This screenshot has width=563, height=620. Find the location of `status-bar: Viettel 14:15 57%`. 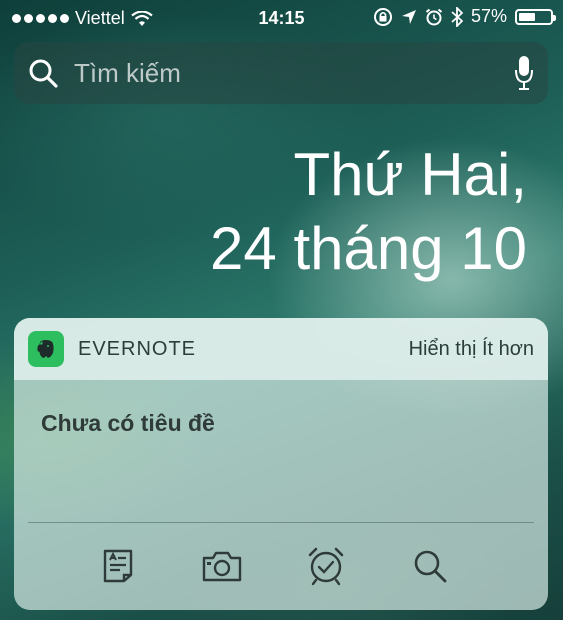

status-bar: Viettel 14:15 57% is located at coordinates (281, 19).